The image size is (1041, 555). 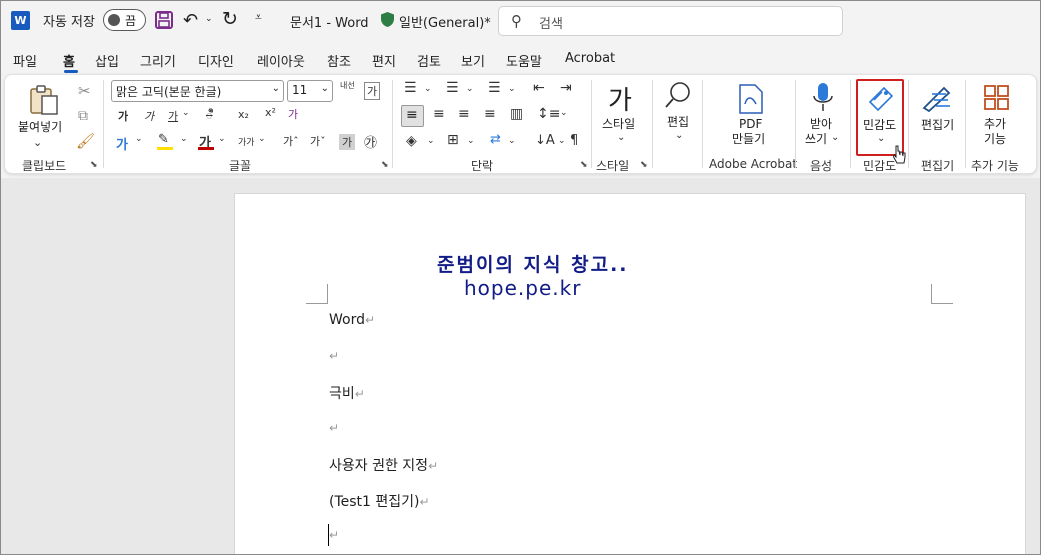 I want to click on distributed-icon: ▥, so click(x=516, y=114).